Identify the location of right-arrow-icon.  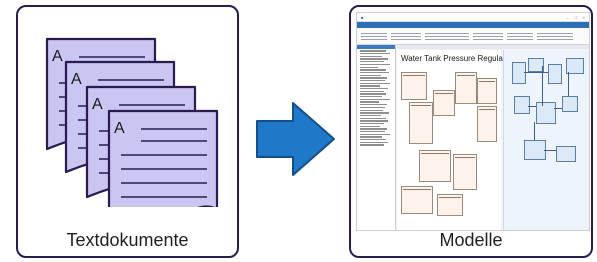
(295, 139).